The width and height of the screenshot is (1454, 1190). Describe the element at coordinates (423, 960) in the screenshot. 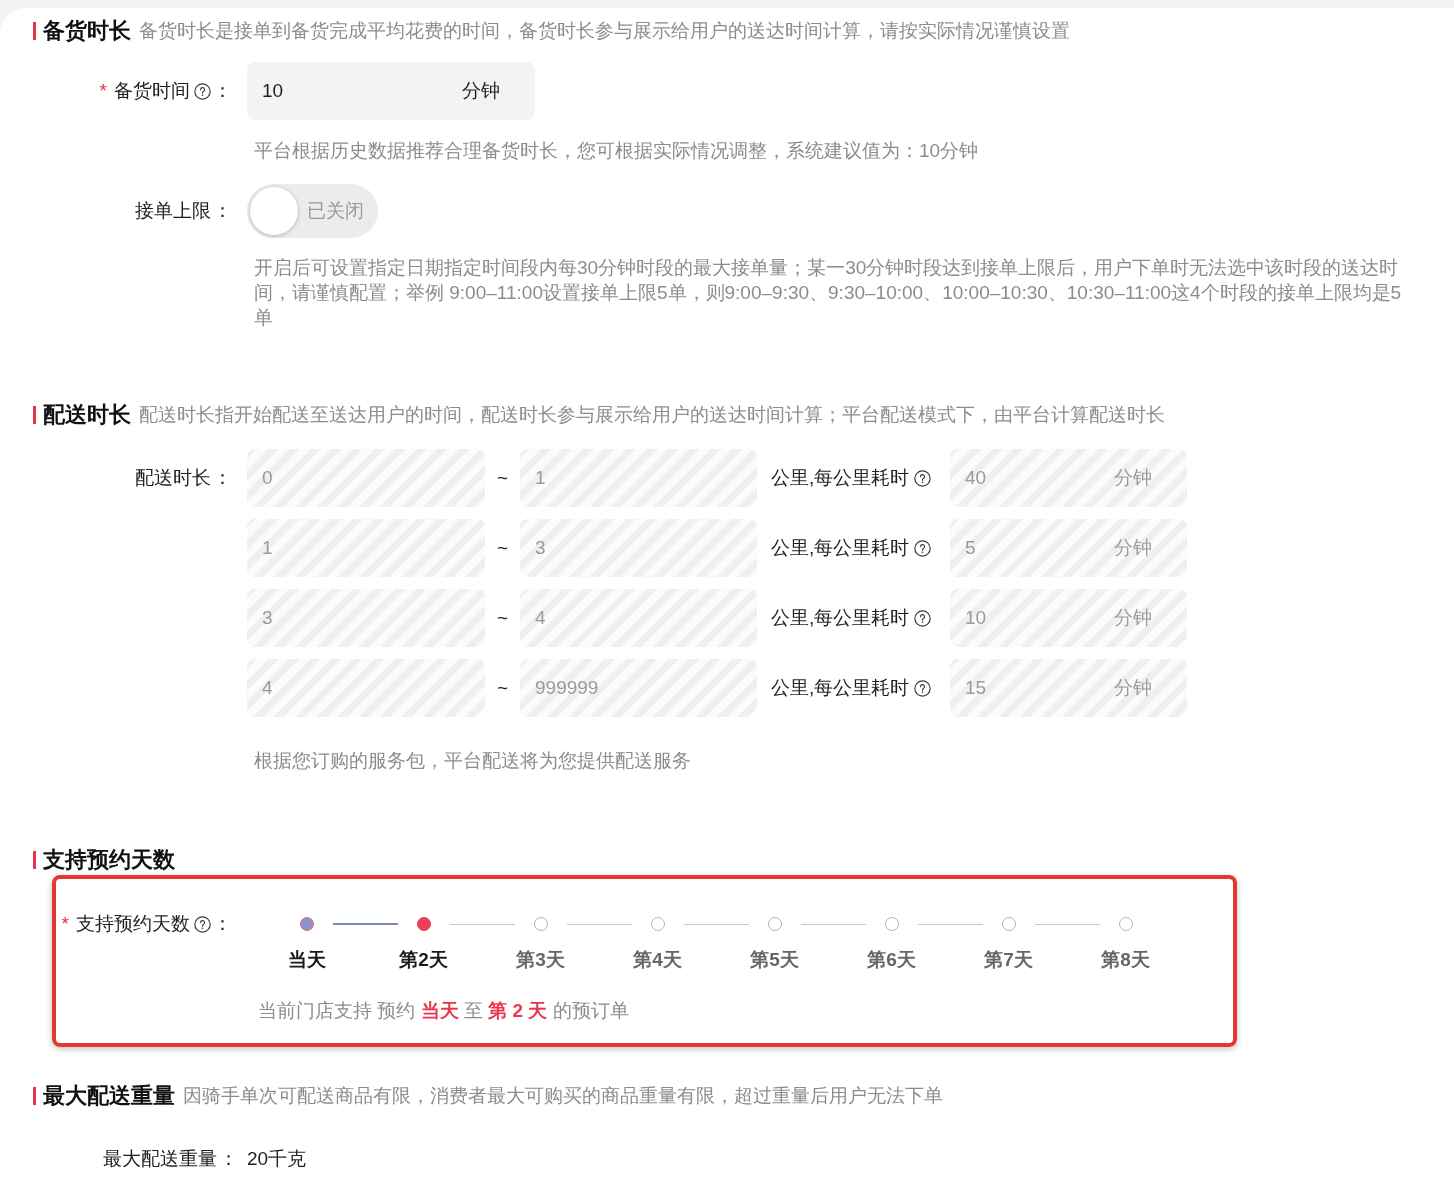

I see `day-label: 第2天` at that location.